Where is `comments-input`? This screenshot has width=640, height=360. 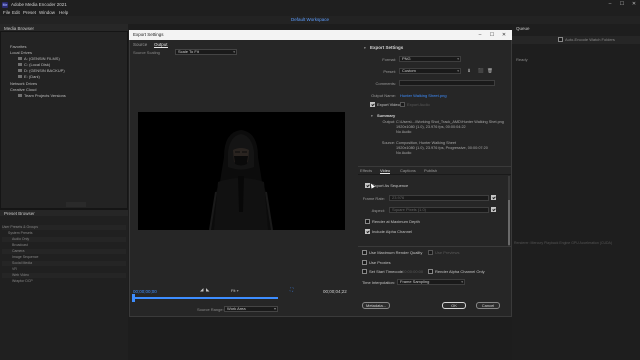 comments-input is located at coordinates (447, 83).